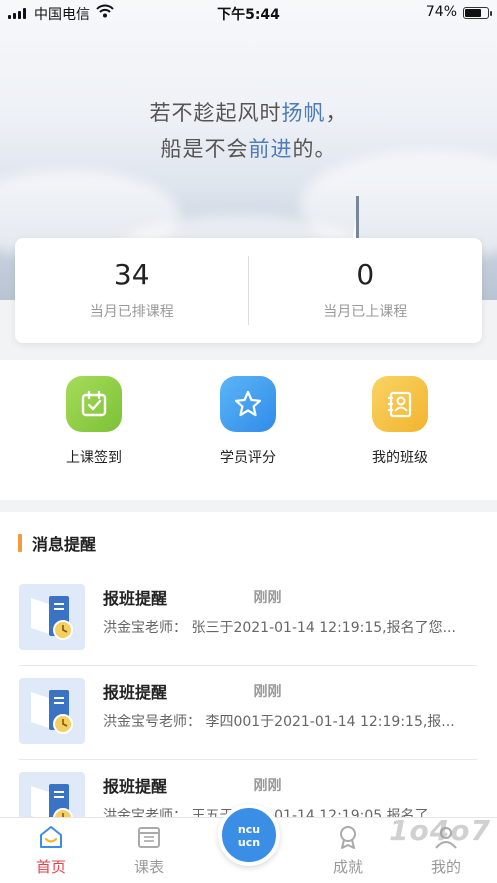 This screenshot has height=883, width=497. Describe the element at coordinates (51, 850) in the screenshot. I see `tab-home: 首页` at that location.